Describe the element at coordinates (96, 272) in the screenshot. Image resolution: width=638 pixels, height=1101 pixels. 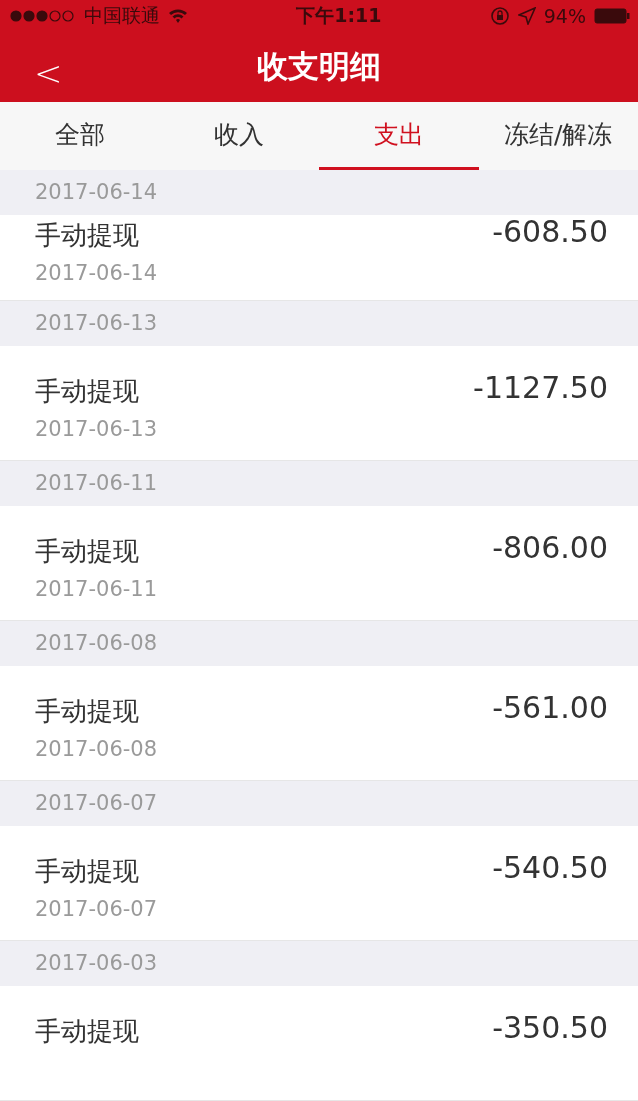
I see `transaction-date: 2017-06-14` at that location.